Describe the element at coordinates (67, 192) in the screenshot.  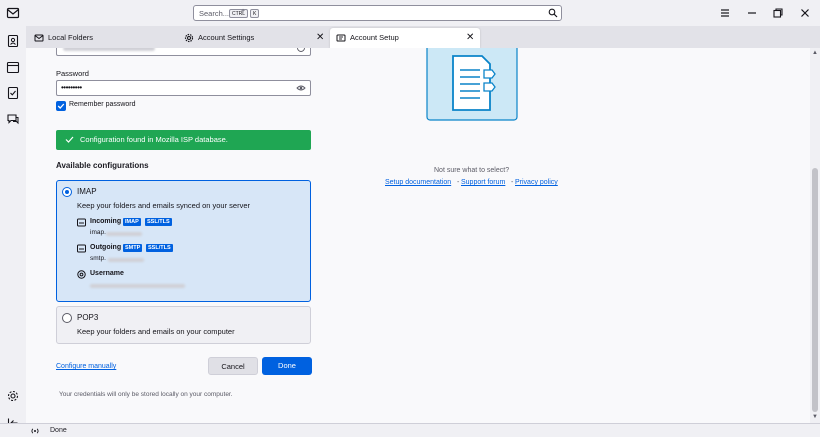
I see `imap-radio` at that location.